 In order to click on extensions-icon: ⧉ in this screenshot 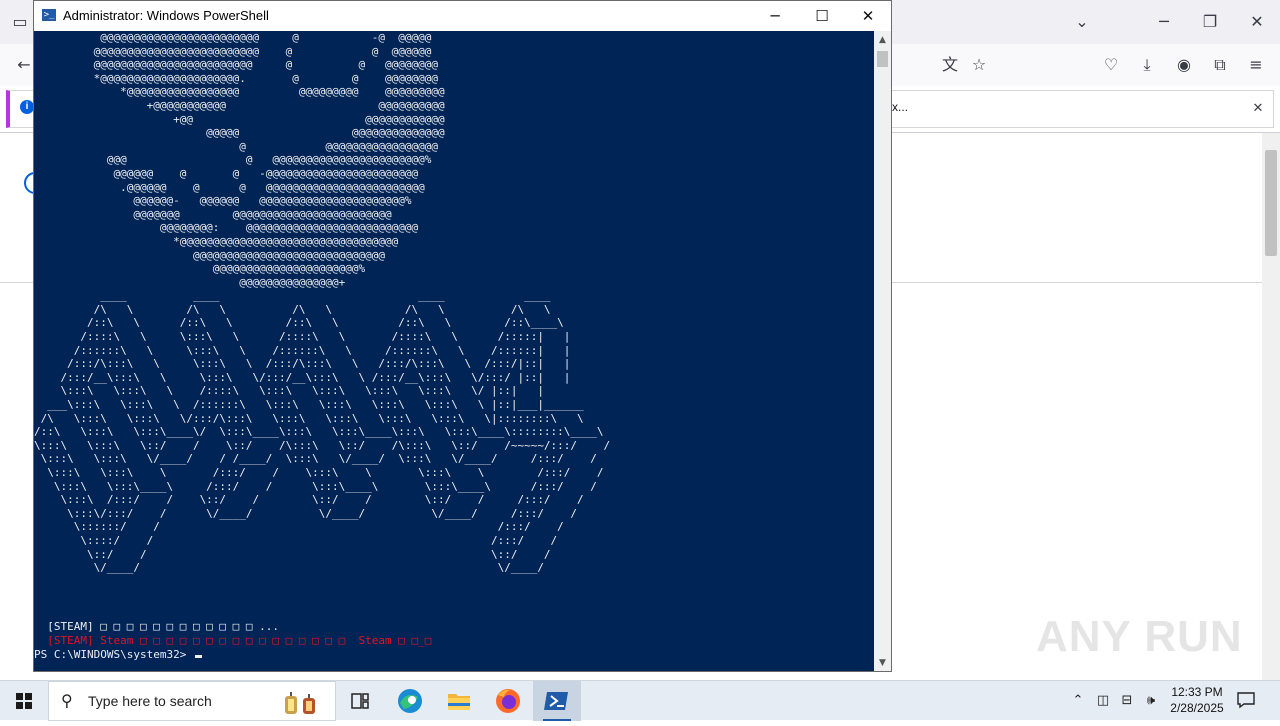, I will do `click(1220, 65)`.